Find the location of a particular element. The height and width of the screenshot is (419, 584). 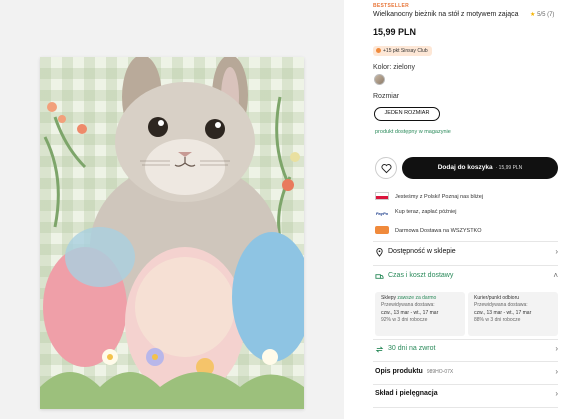

poland-flag-icon is located at coordinates (382, 196).